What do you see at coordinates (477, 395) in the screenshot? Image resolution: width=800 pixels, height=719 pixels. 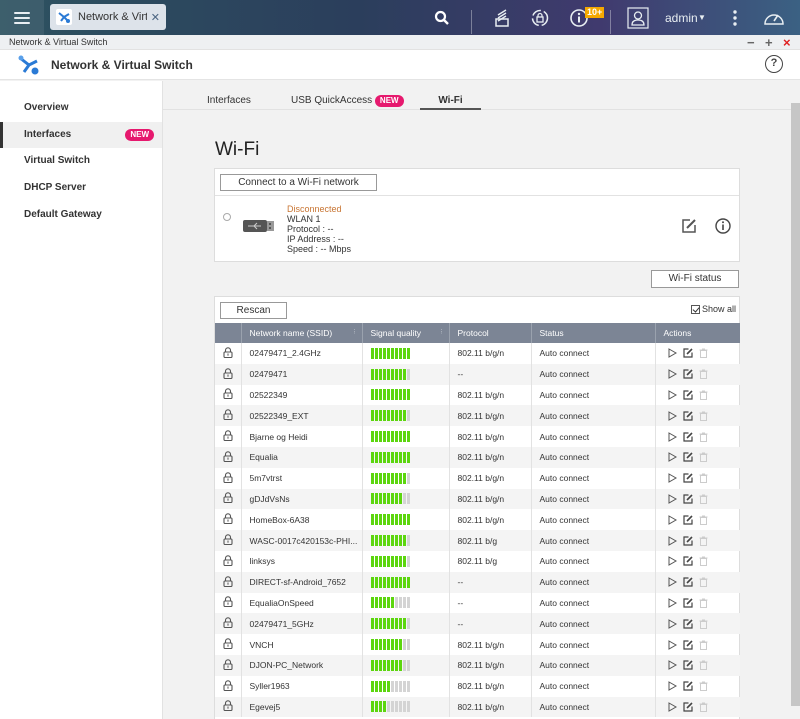 I see `network-row: 02522349 802.11 b/g/n Auto connect` at bounding box center [477, 395].